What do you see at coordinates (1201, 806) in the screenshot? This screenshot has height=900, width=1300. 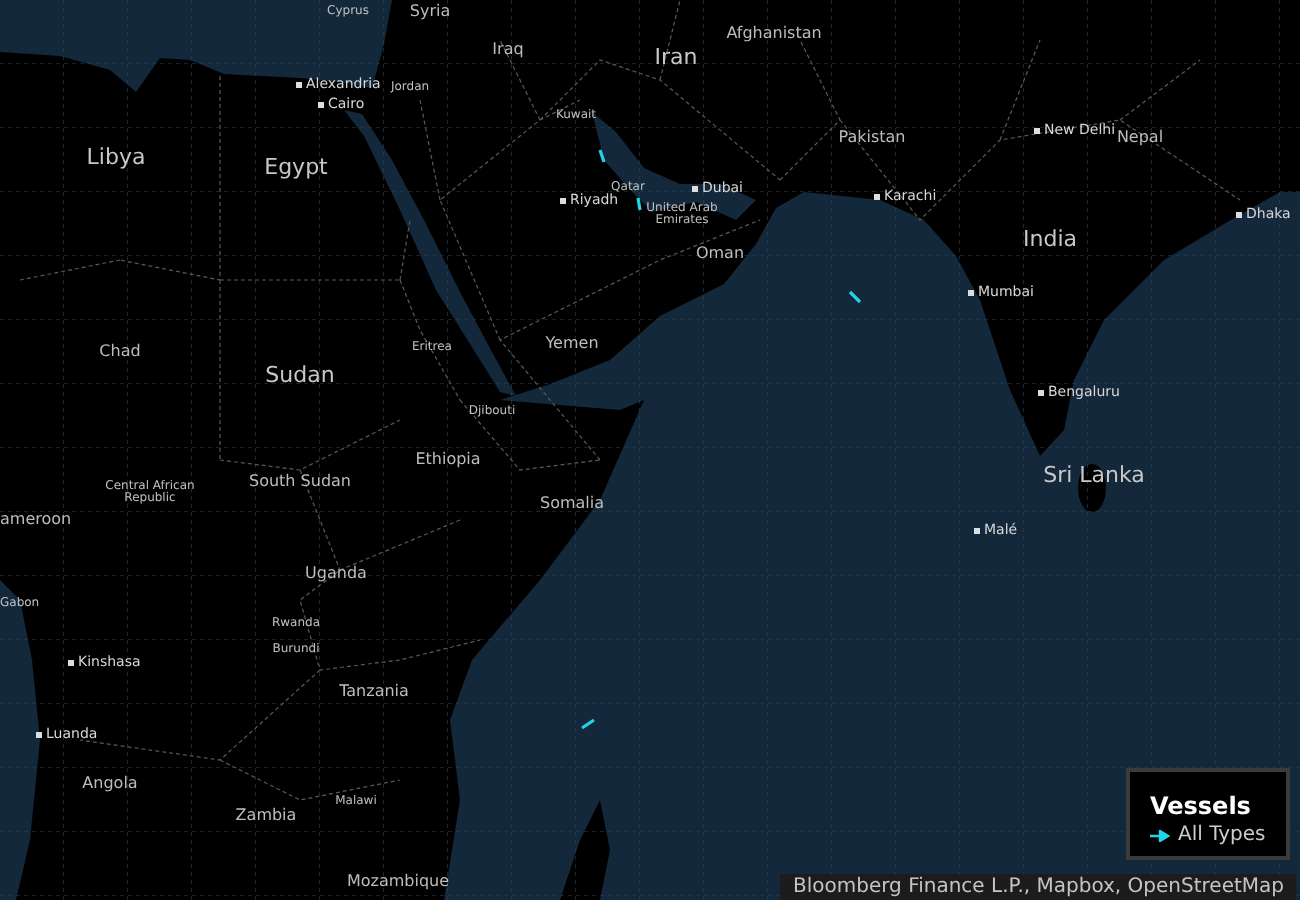 I see `legend-title: Vessels` at bounding box center [1201, 806].